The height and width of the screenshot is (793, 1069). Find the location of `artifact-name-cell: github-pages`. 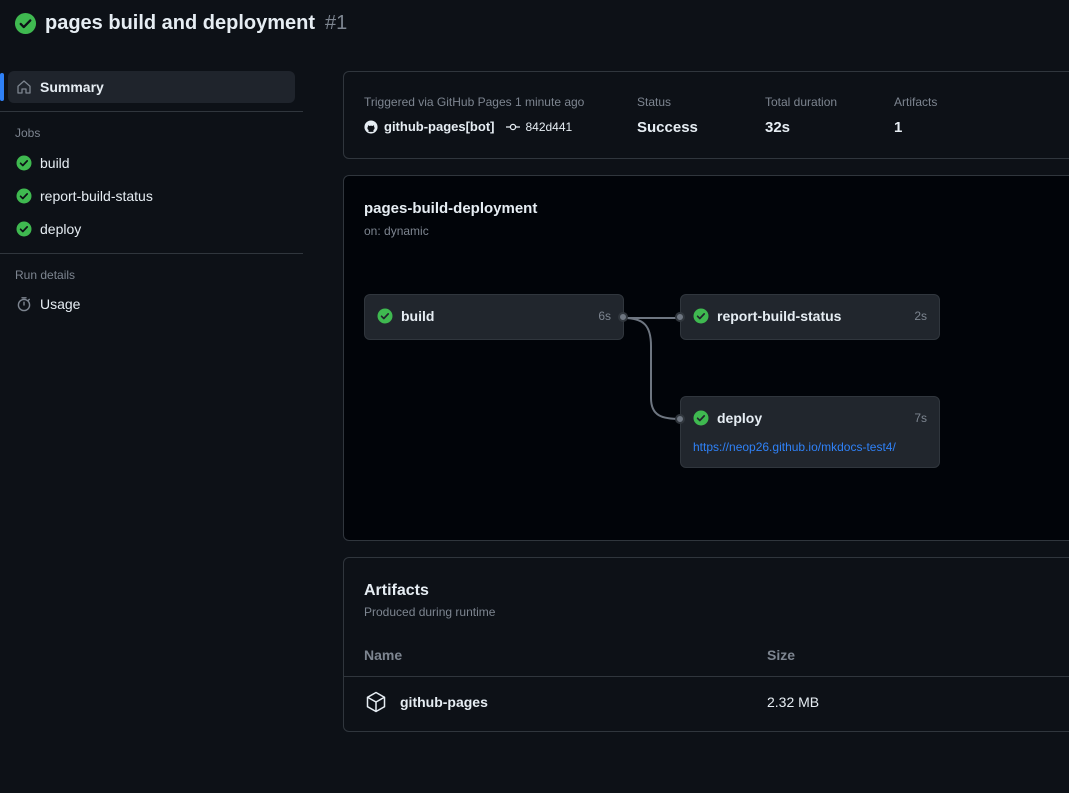

artifact-name-cell: github-pages is located at coordinates (426, 702).